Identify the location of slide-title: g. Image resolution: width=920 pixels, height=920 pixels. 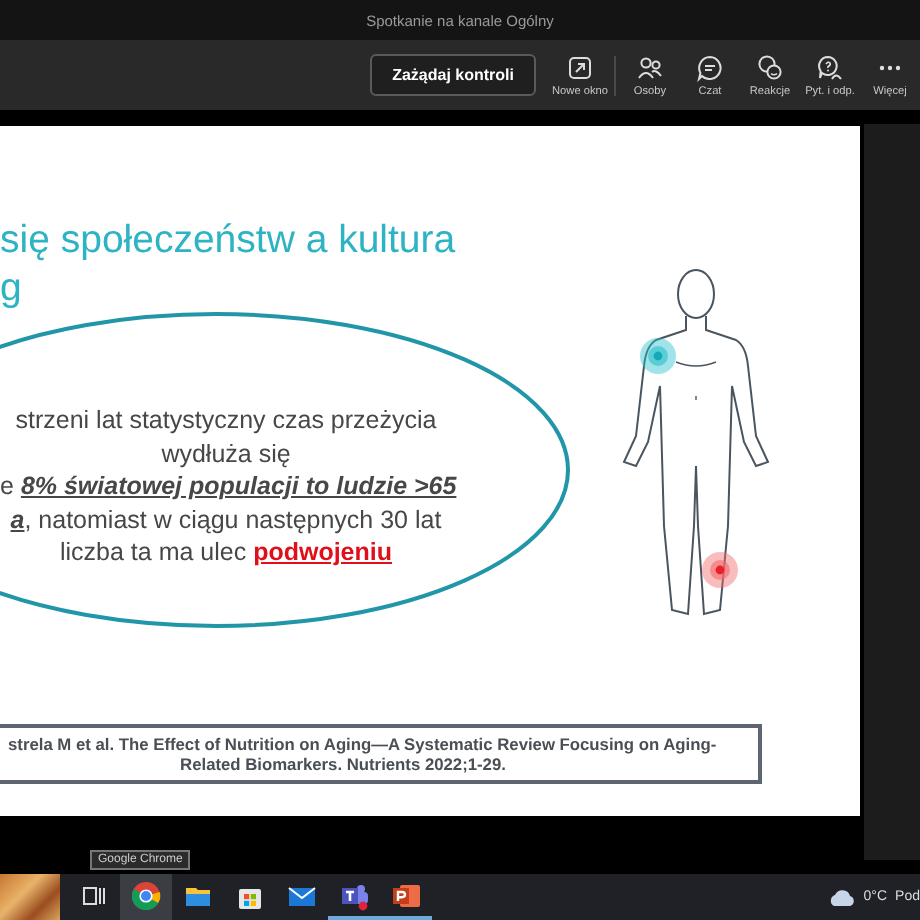
(11, 289).